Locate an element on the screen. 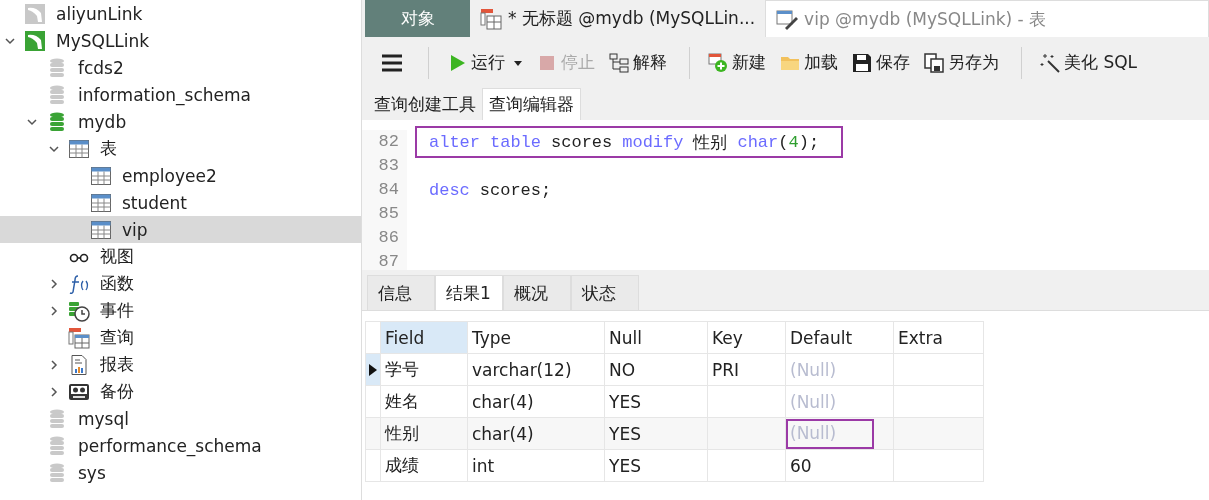 This screenshot has width=1209, height=500. tree-item: student is located at coordinates (154, 202).